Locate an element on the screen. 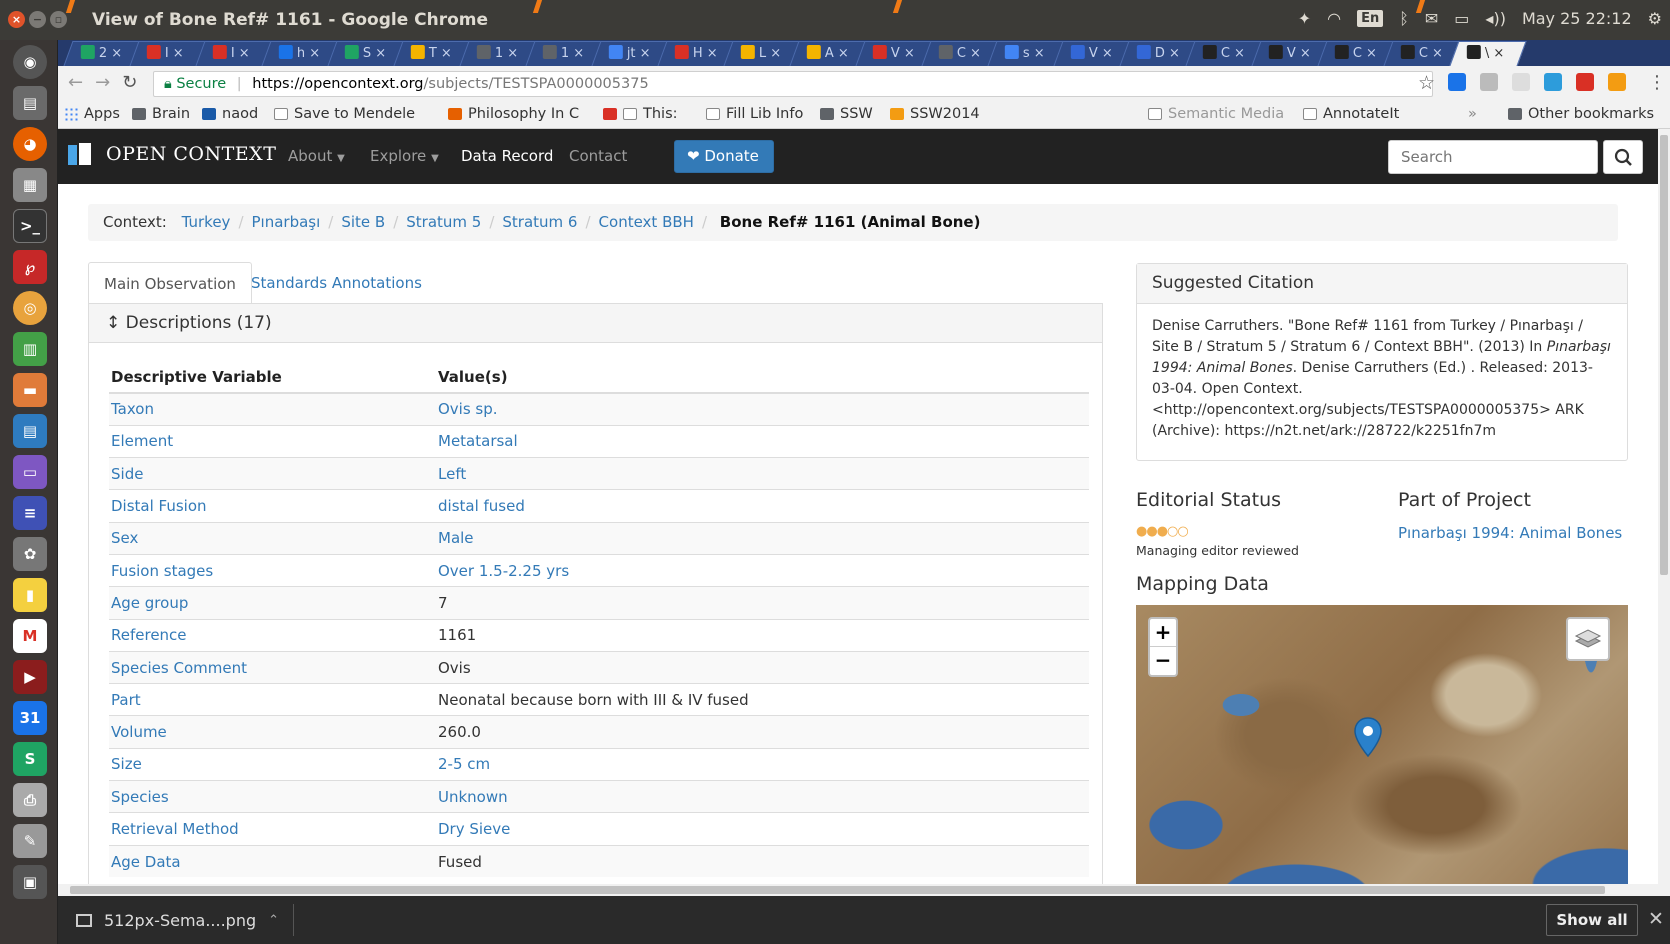 The width and height of the screenshot is (1670, 944). bookmark-semantic-media: Semantic Media is located at coordinates (1216, 114).